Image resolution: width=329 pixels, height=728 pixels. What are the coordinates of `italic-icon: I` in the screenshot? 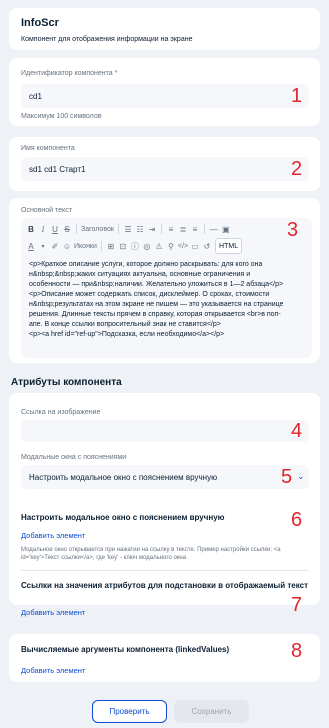 It's located at (43, 229).